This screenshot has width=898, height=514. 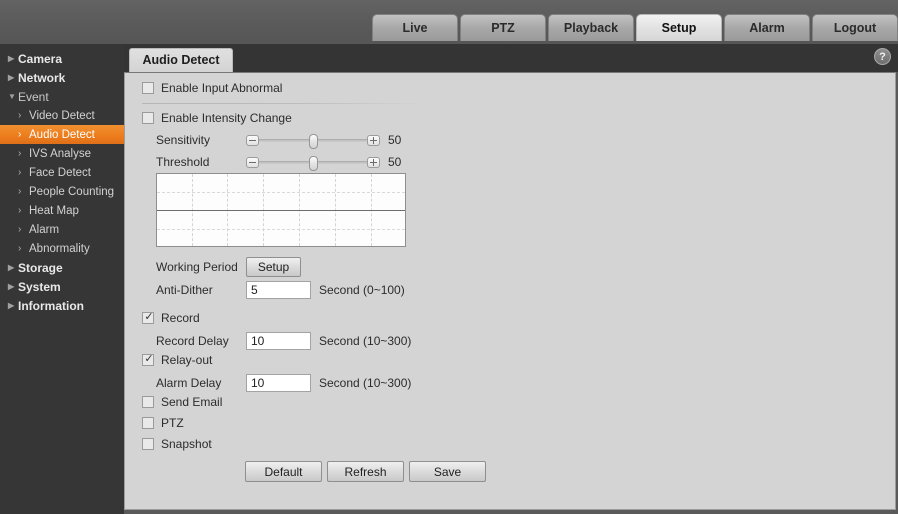 I want to click on refresh-button: Refresh, so click(x=365, y=471).